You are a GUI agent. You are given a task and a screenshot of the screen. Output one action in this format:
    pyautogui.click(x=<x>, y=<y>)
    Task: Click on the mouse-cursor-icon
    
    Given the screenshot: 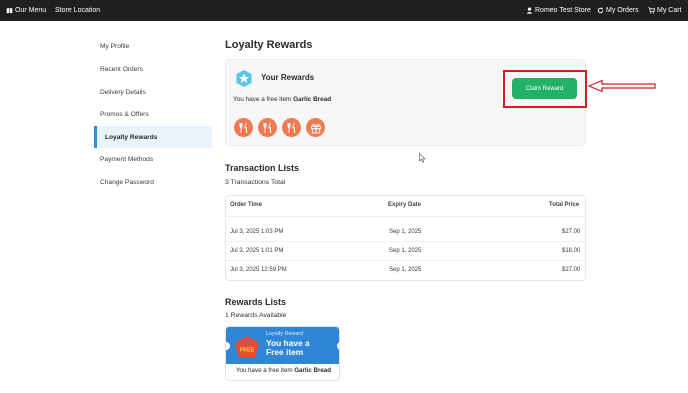 What is the action you would take?
    pyautogui.click(x=422, y=158)
    